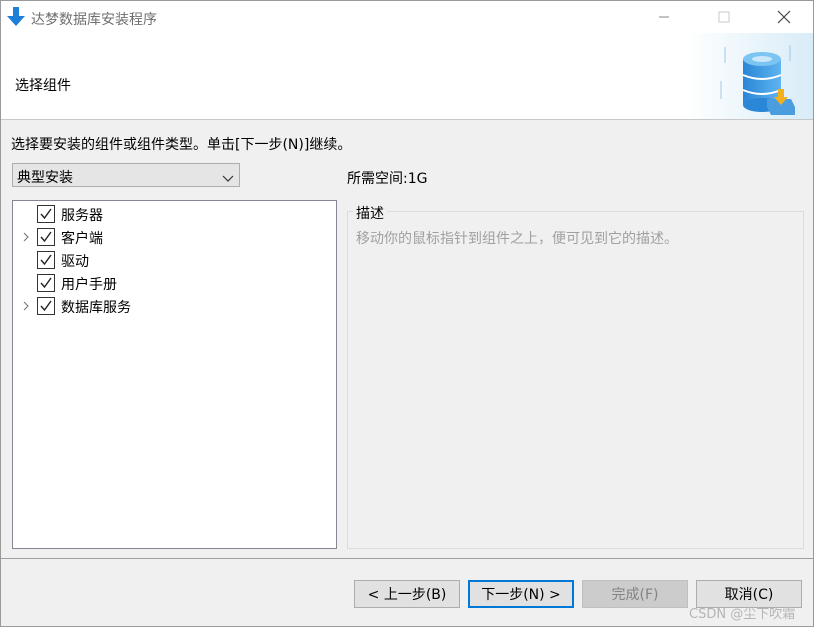 The height and width of the screenshot is (627, 814). I want to click on finish-button: 完成(F), so click(635, 594).